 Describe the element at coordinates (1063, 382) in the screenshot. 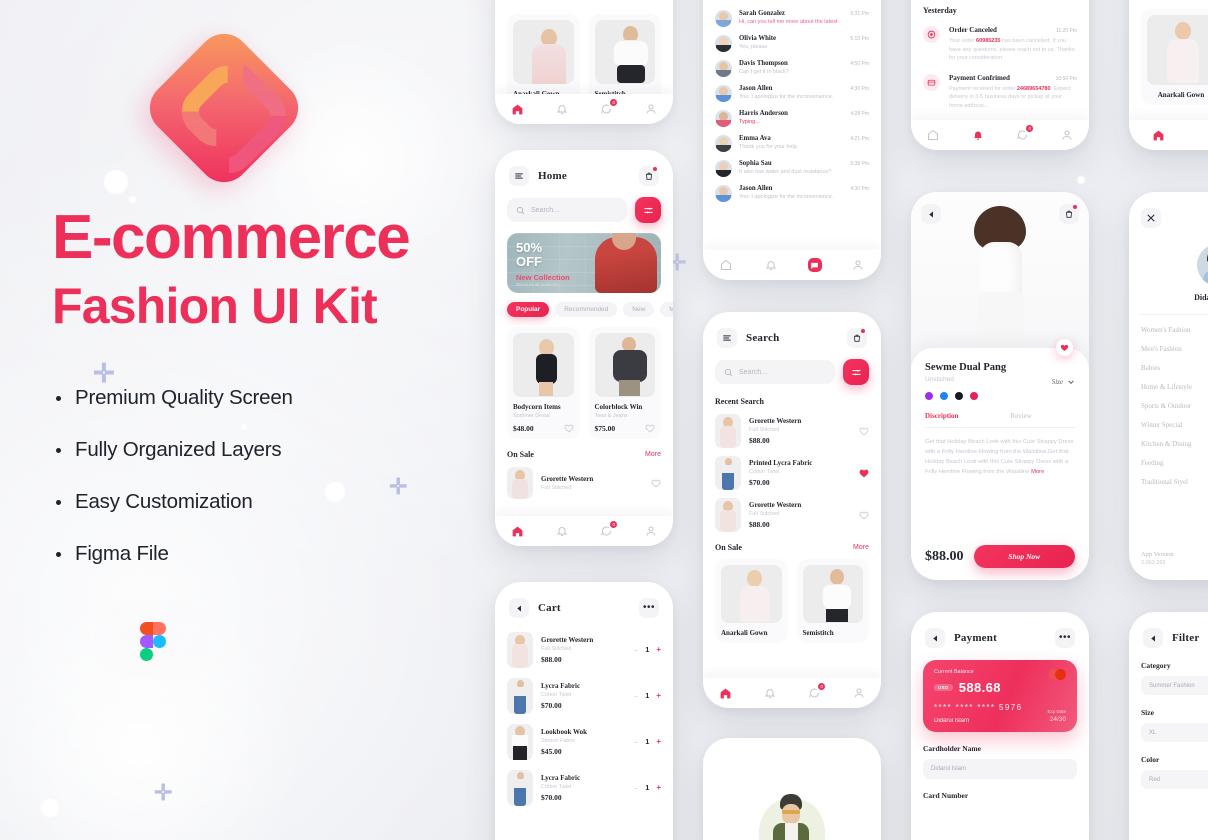

I see `size-selector: Size` at that location.